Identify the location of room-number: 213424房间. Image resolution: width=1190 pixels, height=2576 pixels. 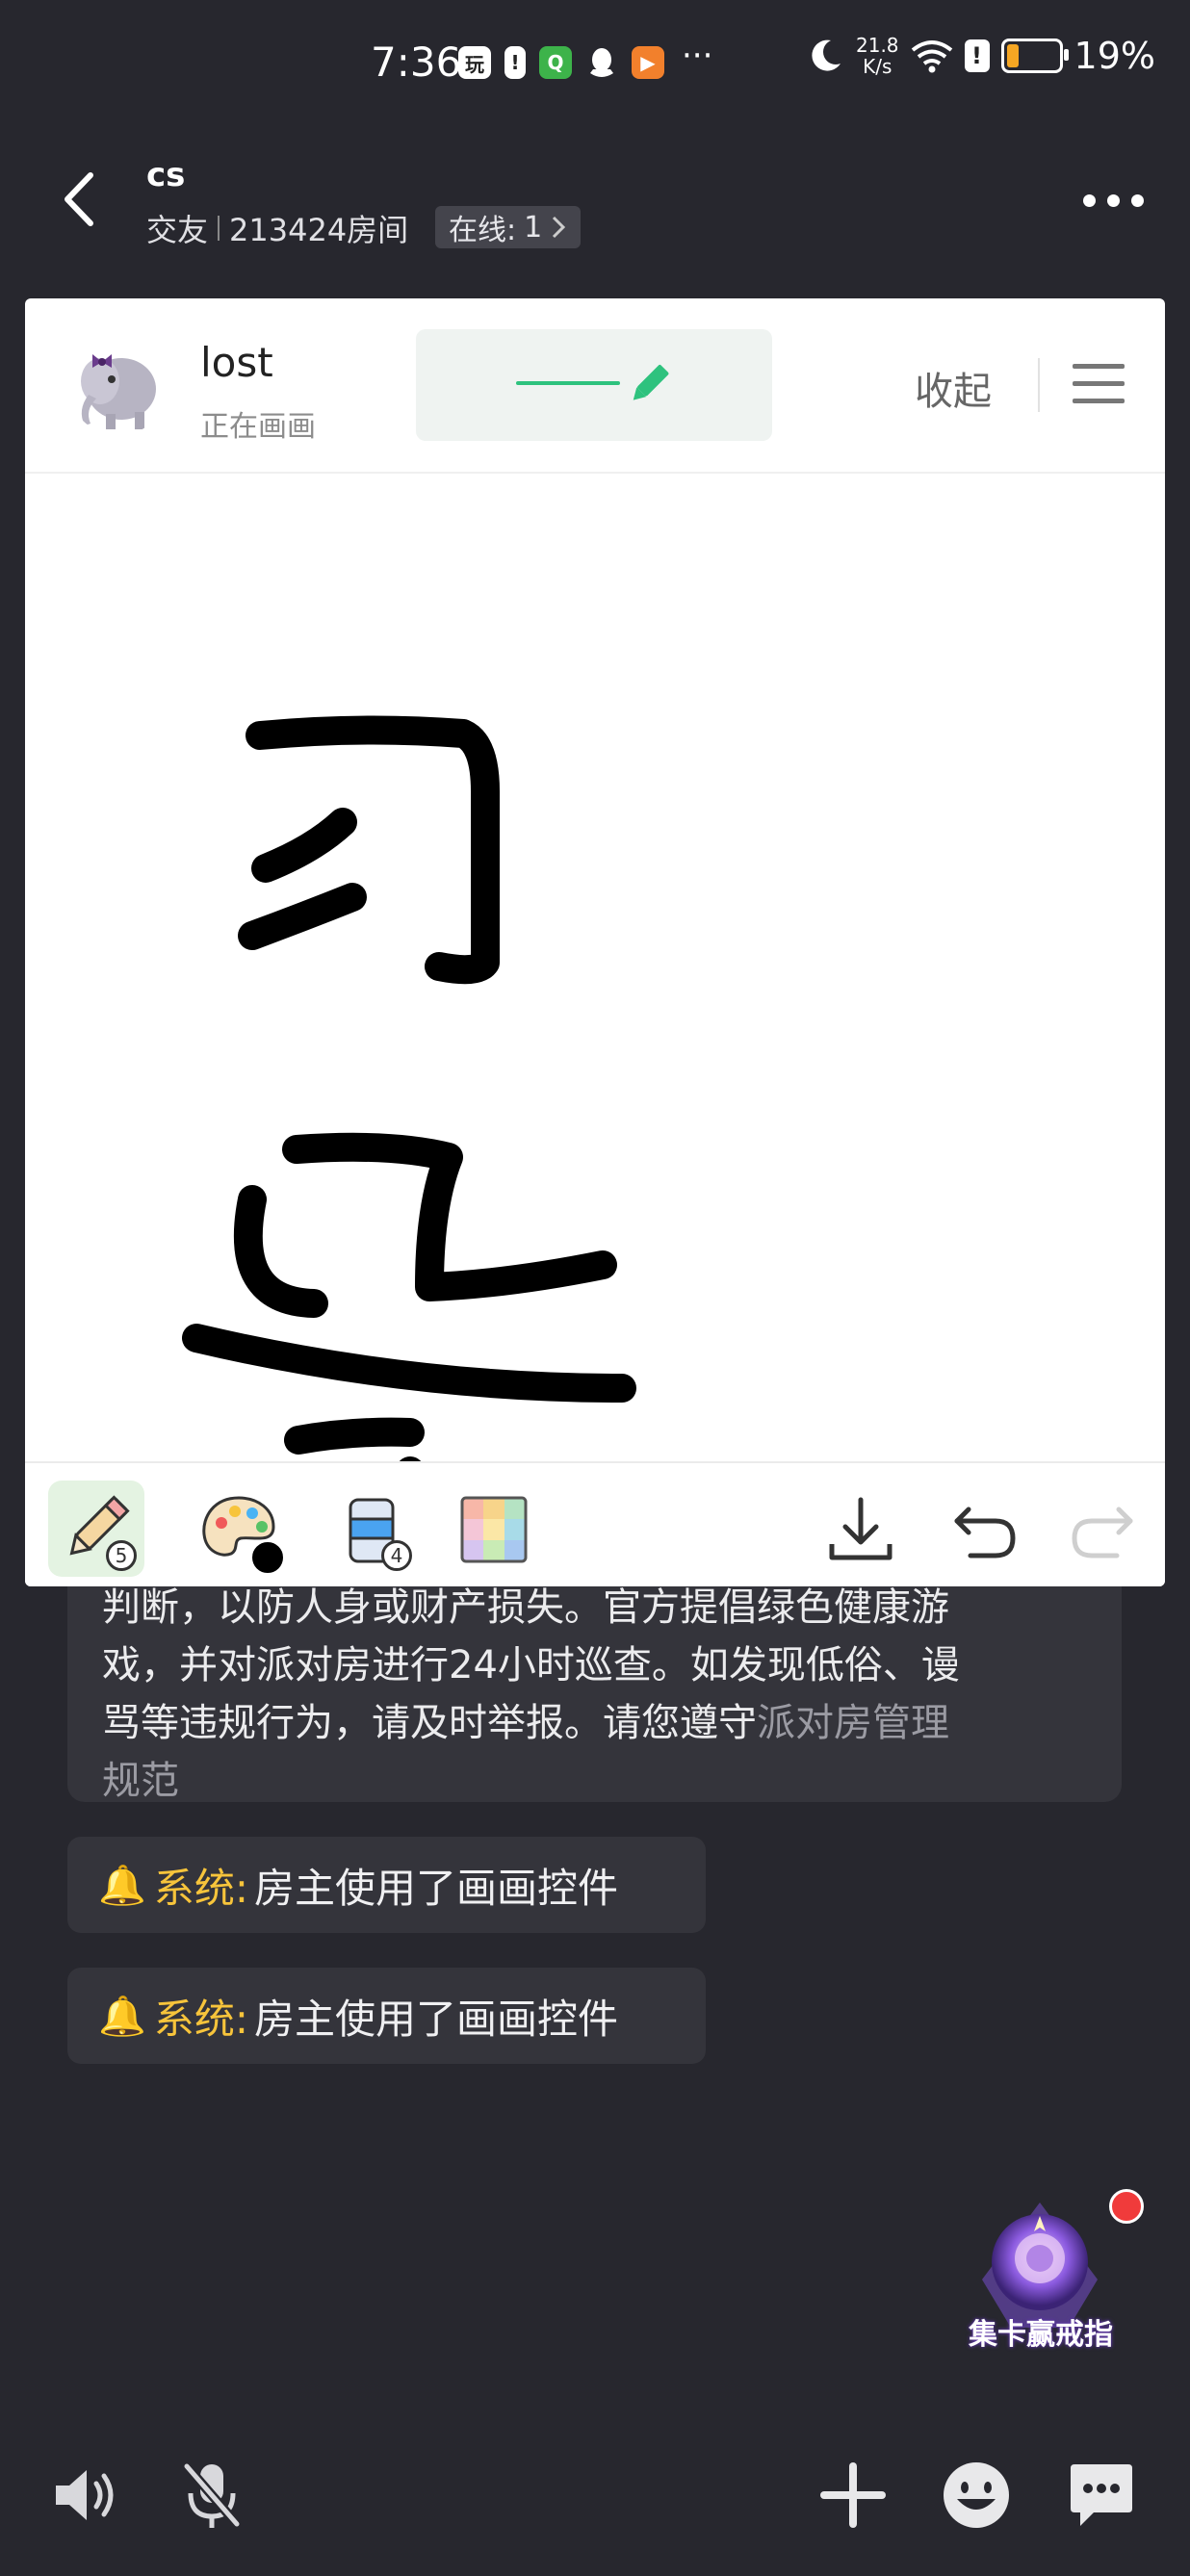
(319, 230).